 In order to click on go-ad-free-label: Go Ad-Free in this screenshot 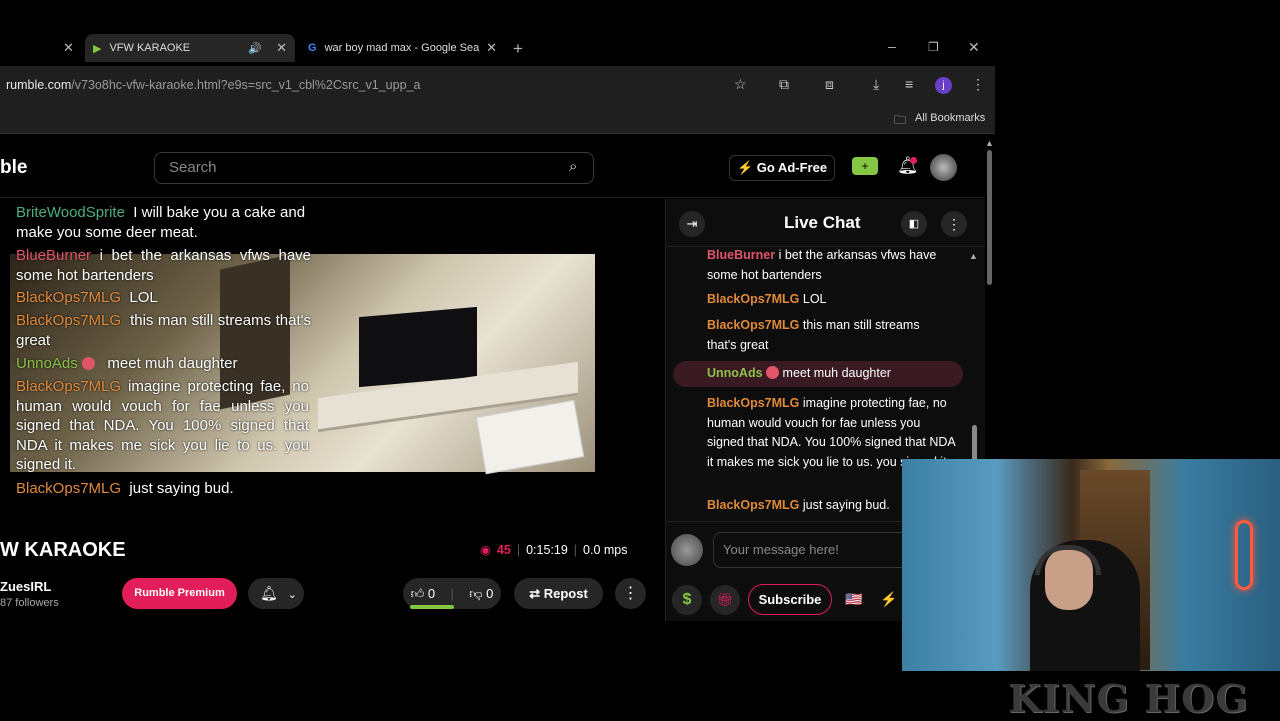, I will do `click(792, 167)`.